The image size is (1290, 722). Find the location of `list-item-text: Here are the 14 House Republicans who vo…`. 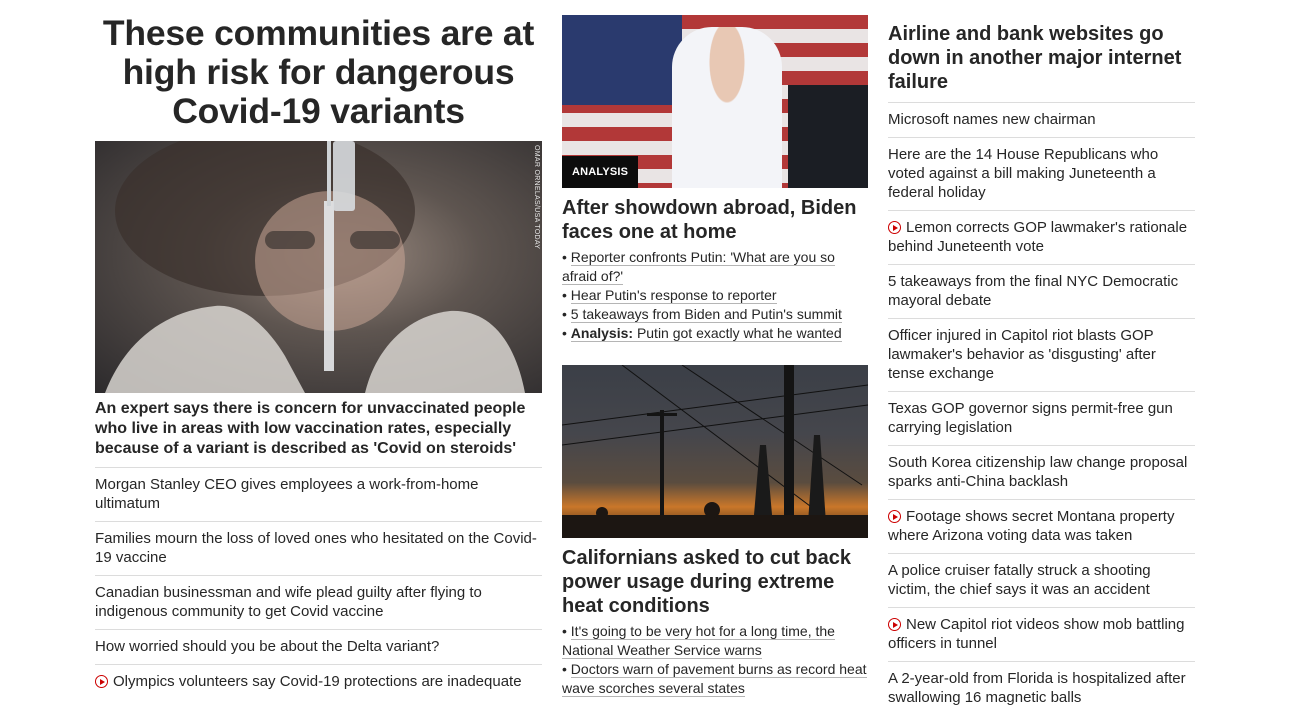

list-item-text: Here are the 14 House Republicans who vo… is located at coordinates (1023, 173).